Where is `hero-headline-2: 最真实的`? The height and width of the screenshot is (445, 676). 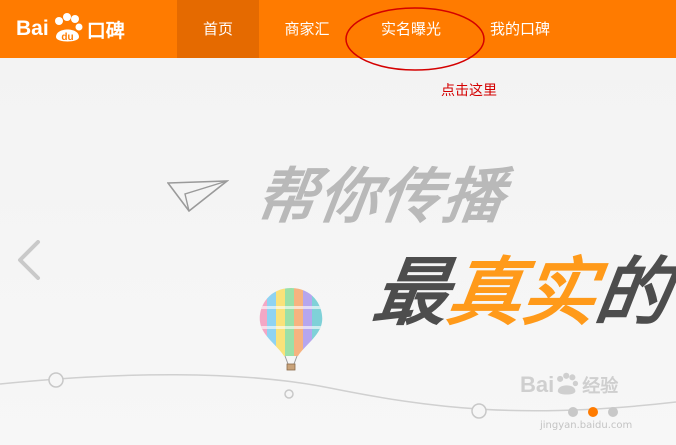
hero-headline-2: 最真实的 is located at coordinates (521, 286).